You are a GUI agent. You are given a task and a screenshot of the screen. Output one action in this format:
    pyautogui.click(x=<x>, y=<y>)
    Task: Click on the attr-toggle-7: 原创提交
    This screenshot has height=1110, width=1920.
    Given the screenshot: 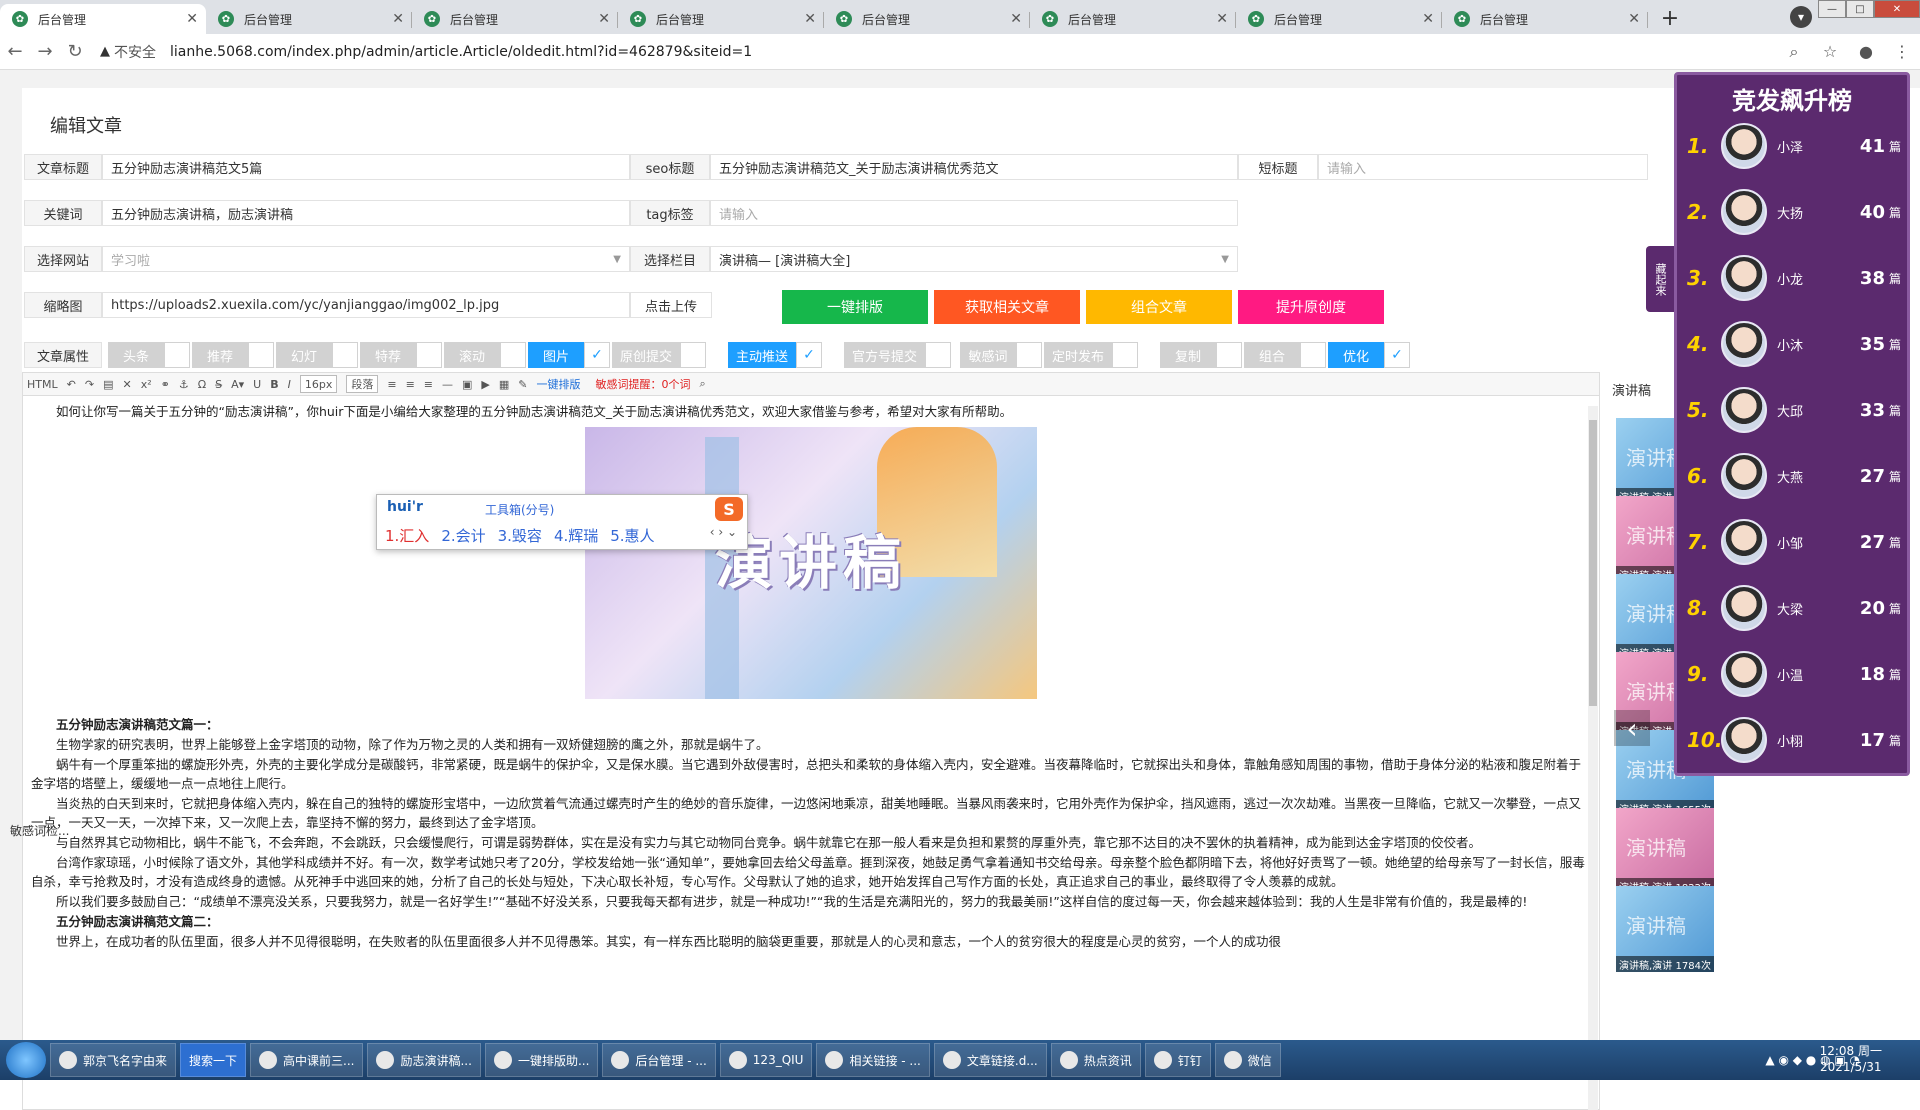 What is the action you would take?
    pyautogui.click(x=659, y=355)
    